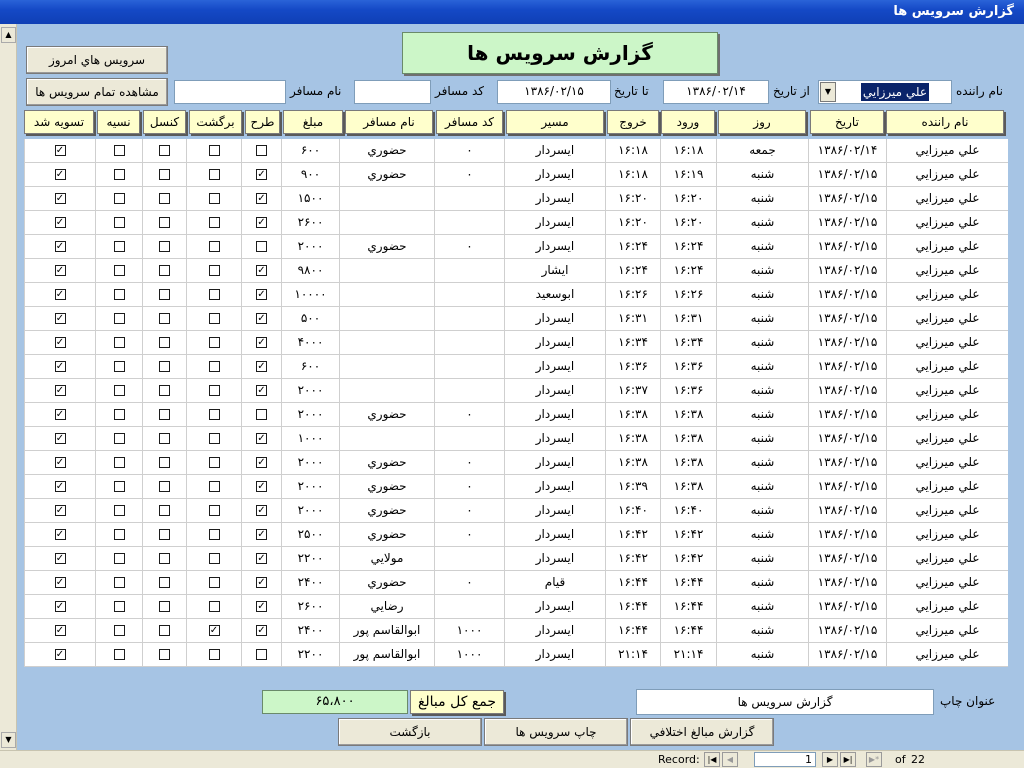 This screenshot has height=768, width=1024. Describe the element at coordinates (688, 559) in the screenshot. I see `cell-entry: ۱۶:۴۲` at that location.